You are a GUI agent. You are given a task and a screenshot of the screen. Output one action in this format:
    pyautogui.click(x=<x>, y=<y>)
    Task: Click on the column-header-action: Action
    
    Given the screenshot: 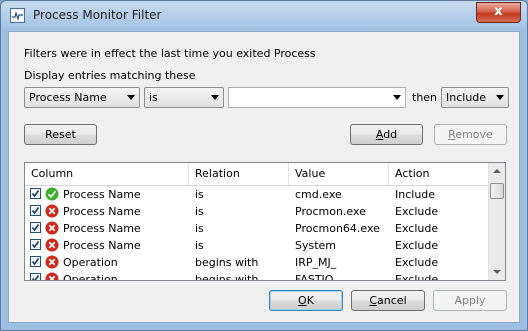 What is the action you would take?
    pyautogui.click(x=439, y=174)
    